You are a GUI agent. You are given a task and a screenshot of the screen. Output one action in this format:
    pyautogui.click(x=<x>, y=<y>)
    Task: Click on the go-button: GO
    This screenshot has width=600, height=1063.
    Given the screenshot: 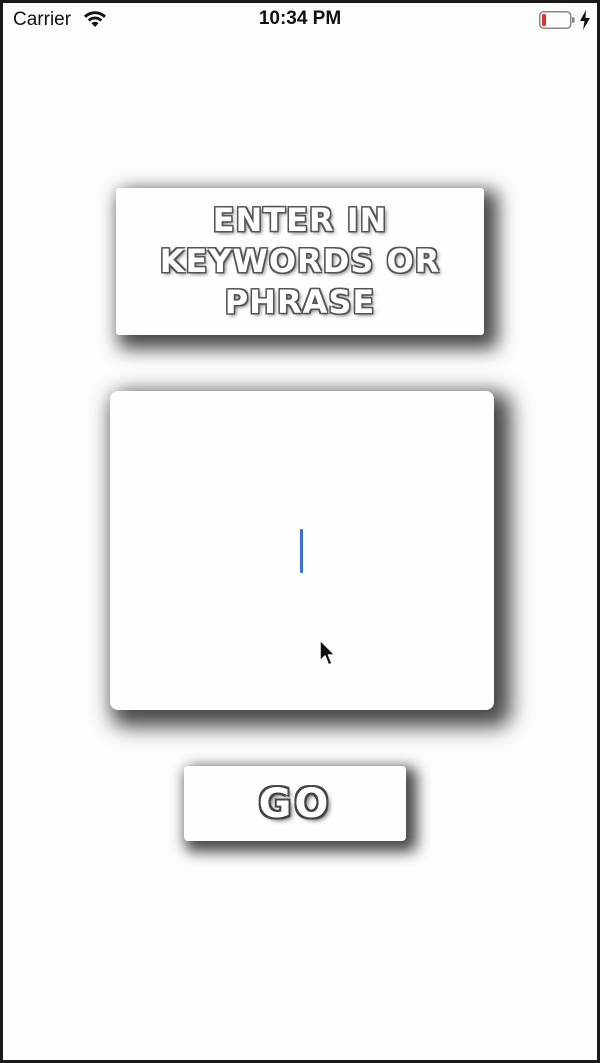 What is the action you would take?
    pyautogui.click(x=295, y=803)
    